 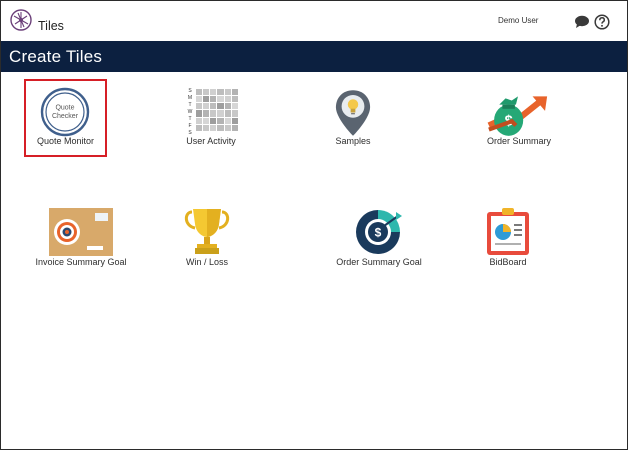 I want to click on weekday-letter: W, so click(x=190, y=112).